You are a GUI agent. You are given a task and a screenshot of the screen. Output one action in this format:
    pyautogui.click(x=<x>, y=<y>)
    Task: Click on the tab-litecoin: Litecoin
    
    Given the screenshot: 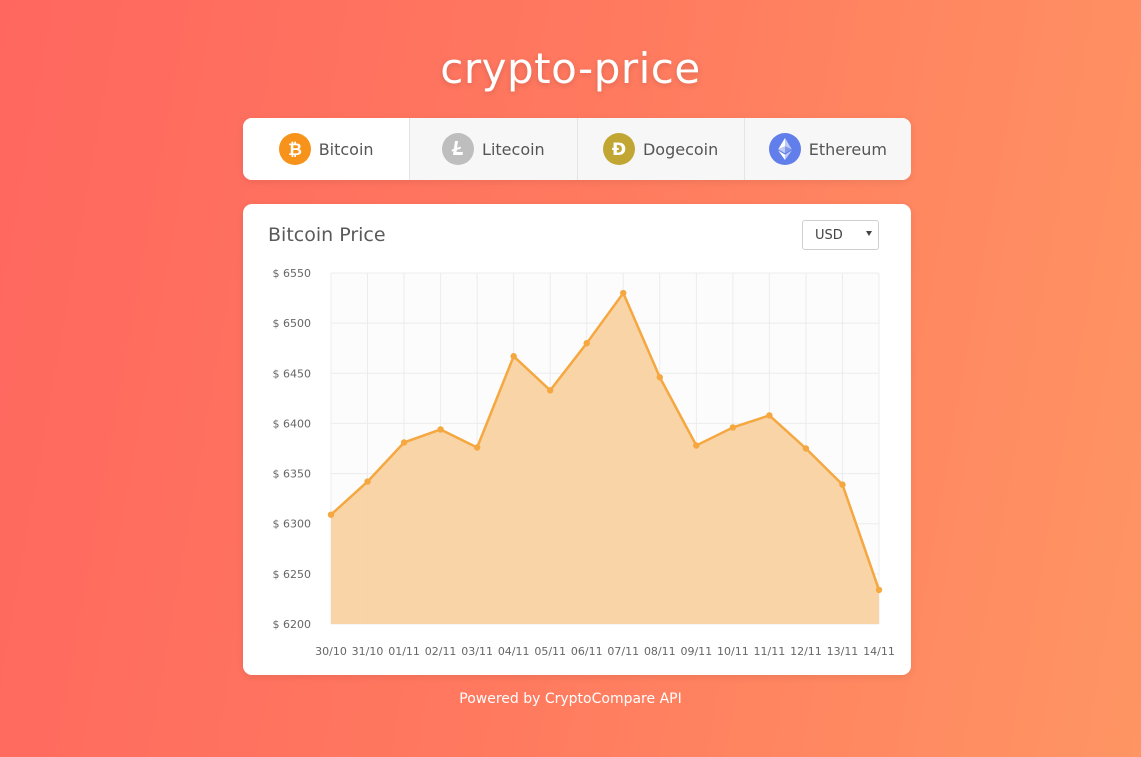 What is the action you would take?
    pyautogui.click(x=493, y=149)
    